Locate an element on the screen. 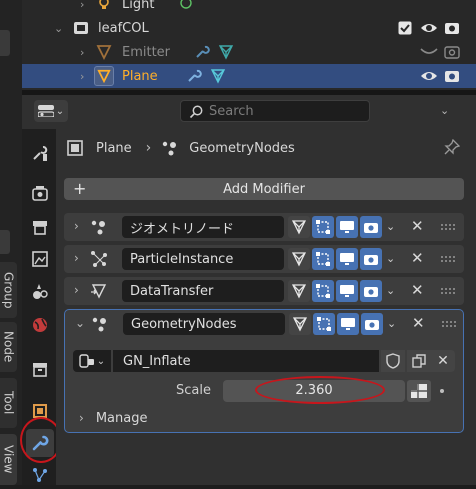 The height and width of the screenshot is (489, 476). modifier-name-field: ジオメトリノード is located at coordinates (203, 227).